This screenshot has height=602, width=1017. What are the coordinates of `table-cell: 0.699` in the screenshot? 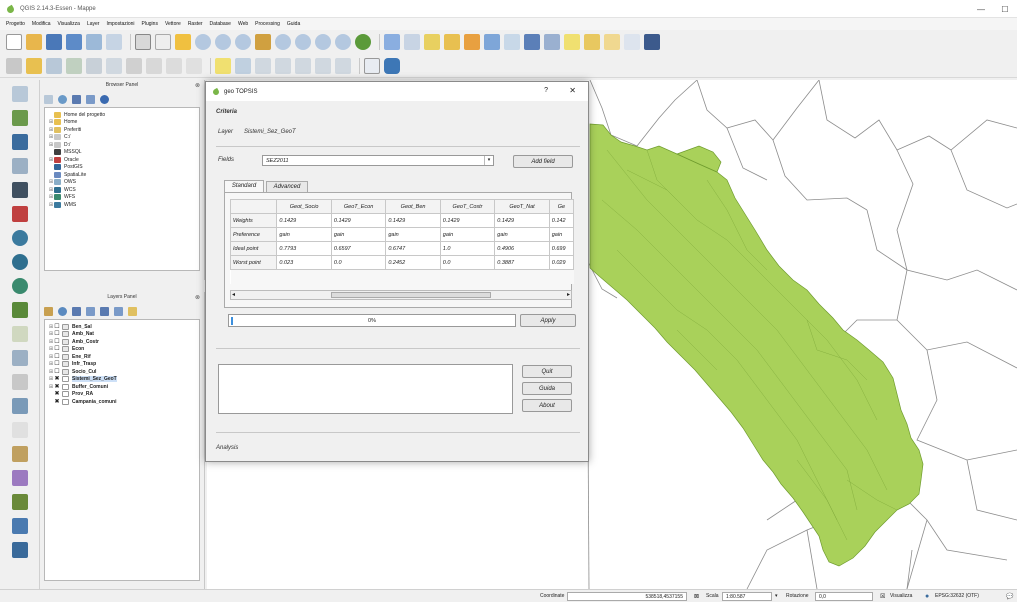 It's located at (561, 248).